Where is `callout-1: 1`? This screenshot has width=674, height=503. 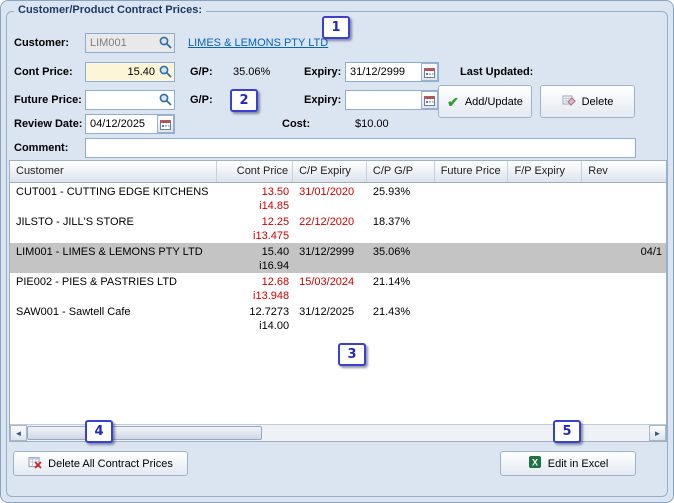 callout-1: 1 is located at coordinates (336, 27).